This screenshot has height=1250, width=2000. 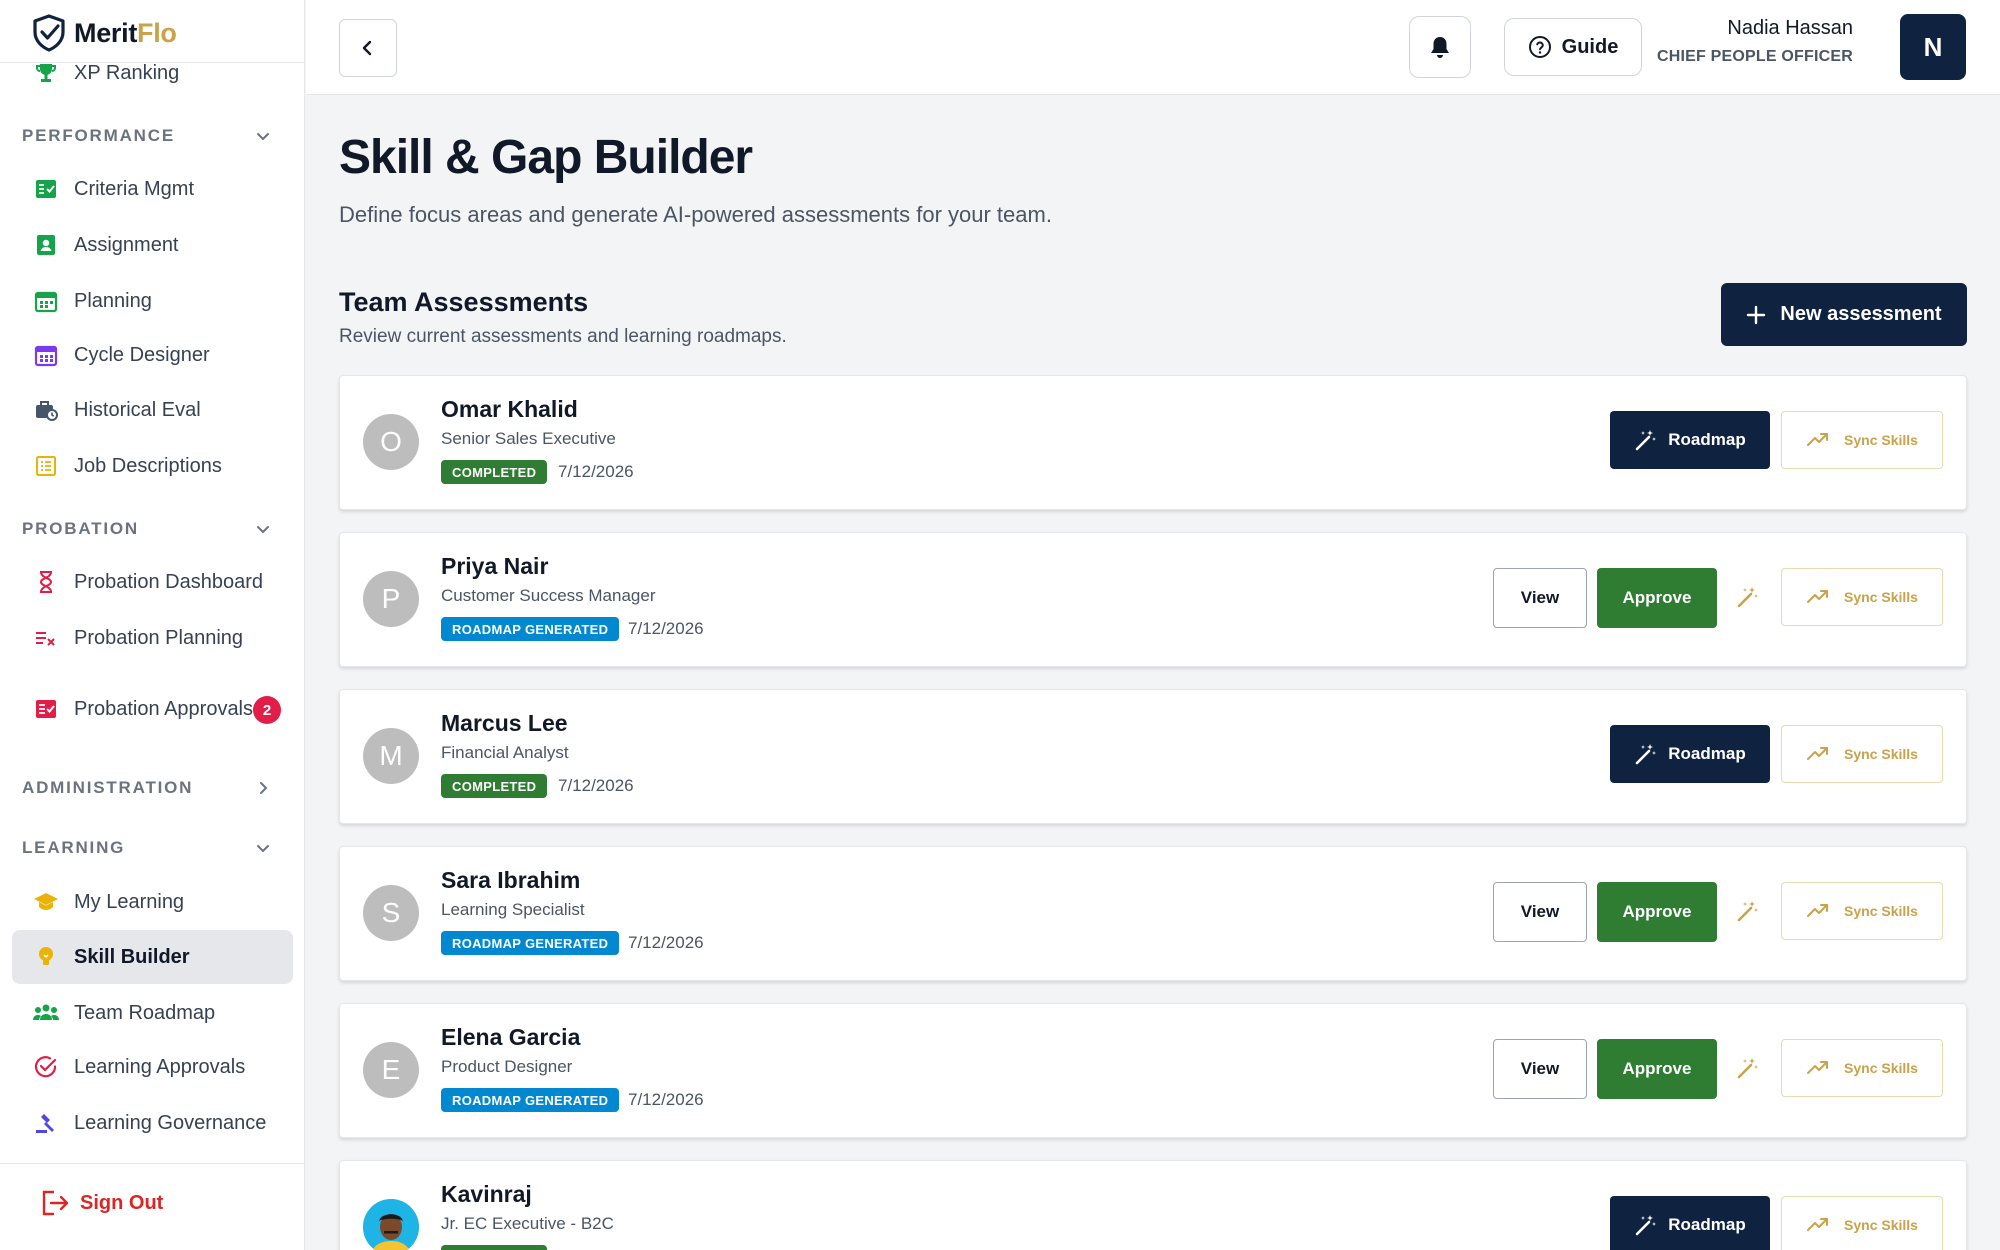 What do you see at coordinates (74, 847) in the screenshot?
I see `section-title: LEARNING` at bounding box center [74, 847].